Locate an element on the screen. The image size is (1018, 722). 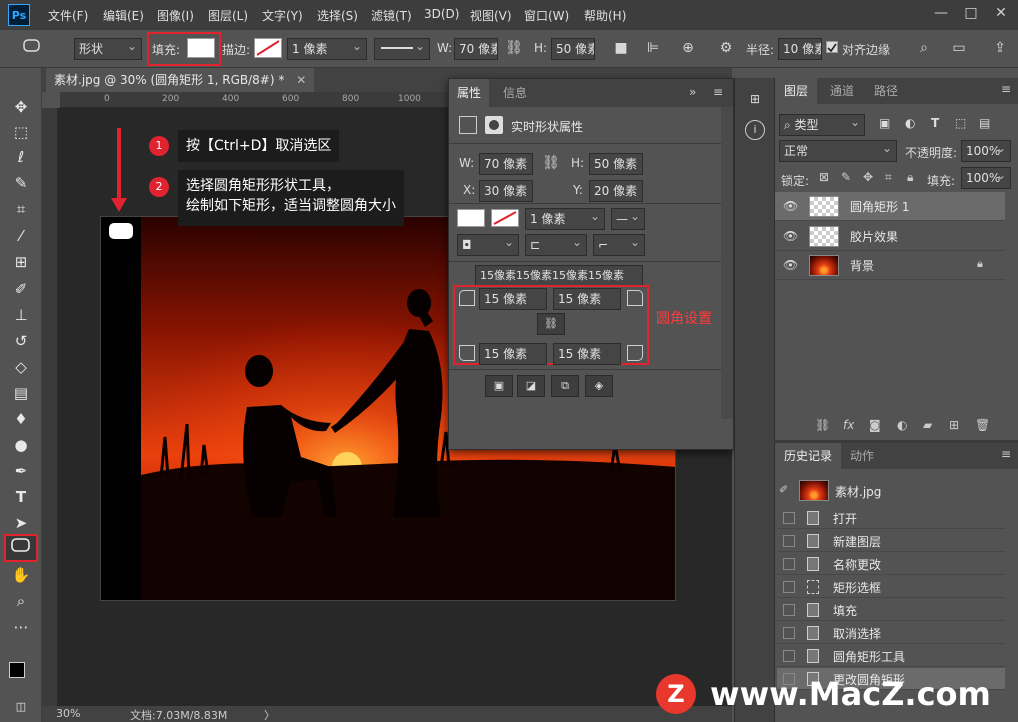
menu-edit: 编辑(E) is located at coordinates (123, 15).